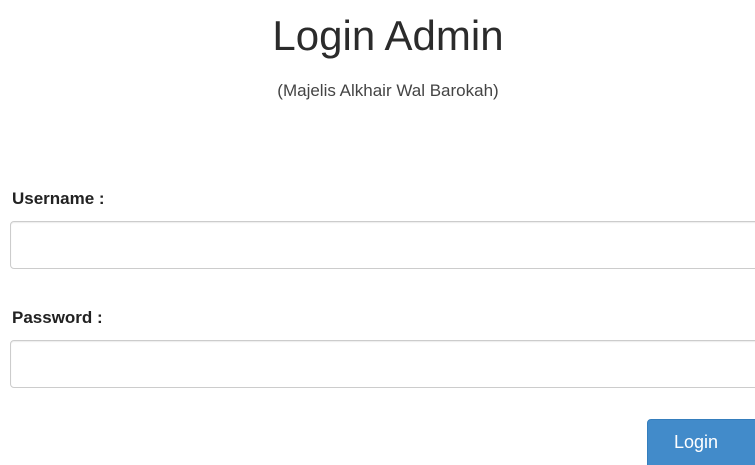 Image resolution: width=755 pixels, height=465 pixels. What do you see at coordinates (701, 442) in the screenshot?
I see `login-button: Login` at bounding box center [701, 442].